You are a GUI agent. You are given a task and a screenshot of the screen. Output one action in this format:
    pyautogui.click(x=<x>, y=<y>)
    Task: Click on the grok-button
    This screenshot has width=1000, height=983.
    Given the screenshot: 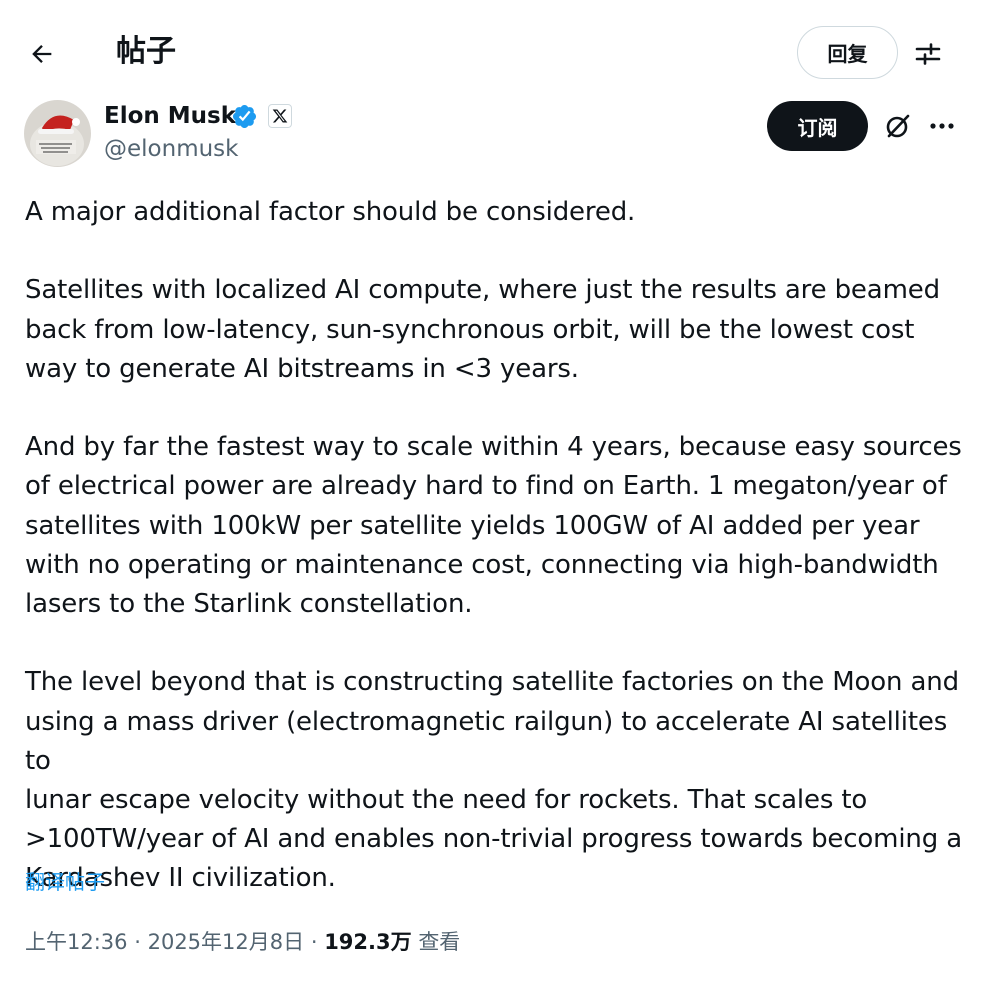 What is the action you would take?
    pyautogui.click(x=898, y=126)
    